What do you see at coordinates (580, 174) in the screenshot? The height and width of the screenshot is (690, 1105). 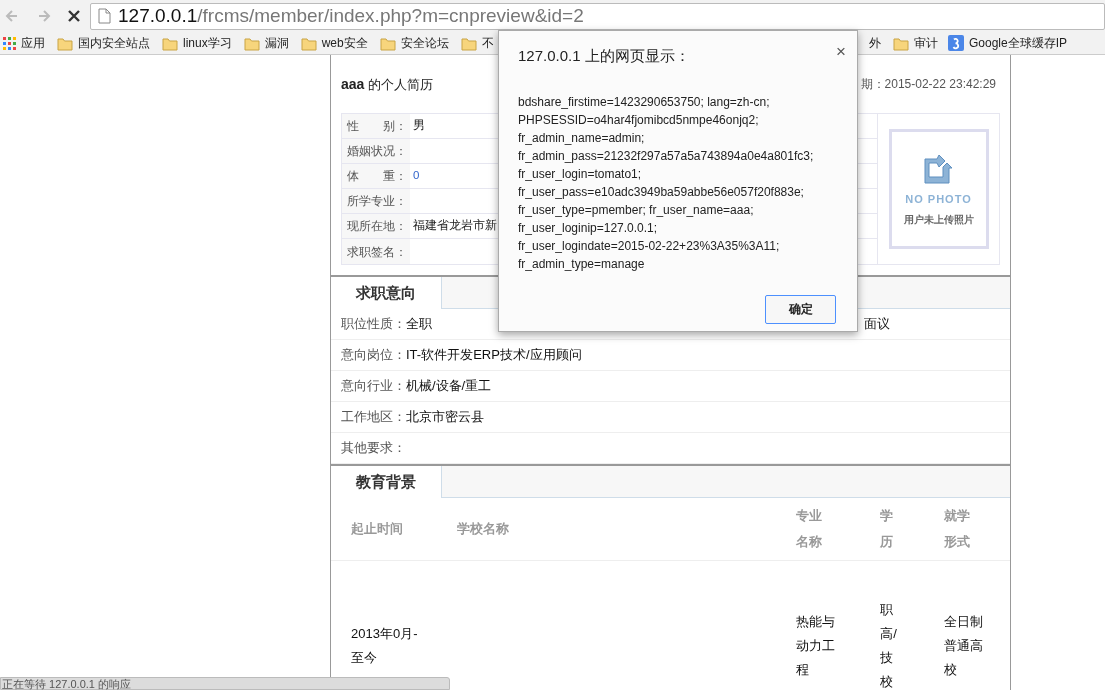 I see `dialog-message-line: fr_user_login=tomato1;` at bounding box center [580, 174].